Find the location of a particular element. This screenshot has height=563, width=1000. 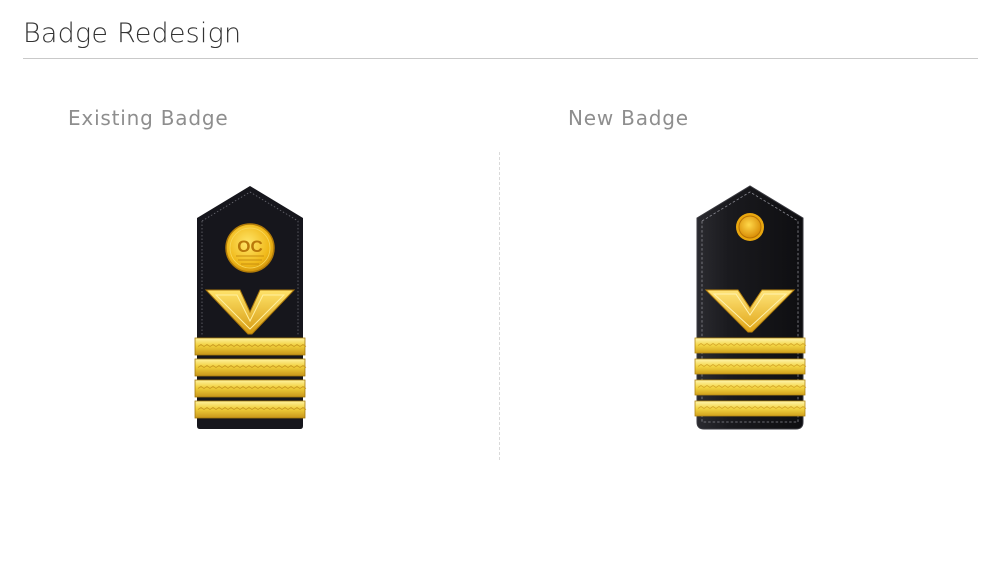

oc-coin-emblem: OC is located at coordinates (250, 248).